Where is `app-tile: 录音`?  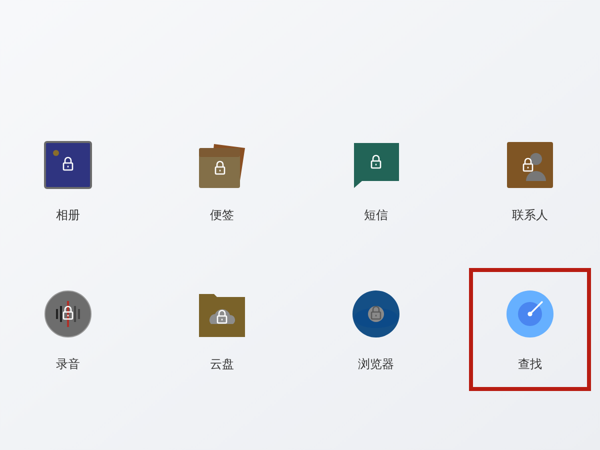
app-tile: 录音 is located at coordinates (68, 329).